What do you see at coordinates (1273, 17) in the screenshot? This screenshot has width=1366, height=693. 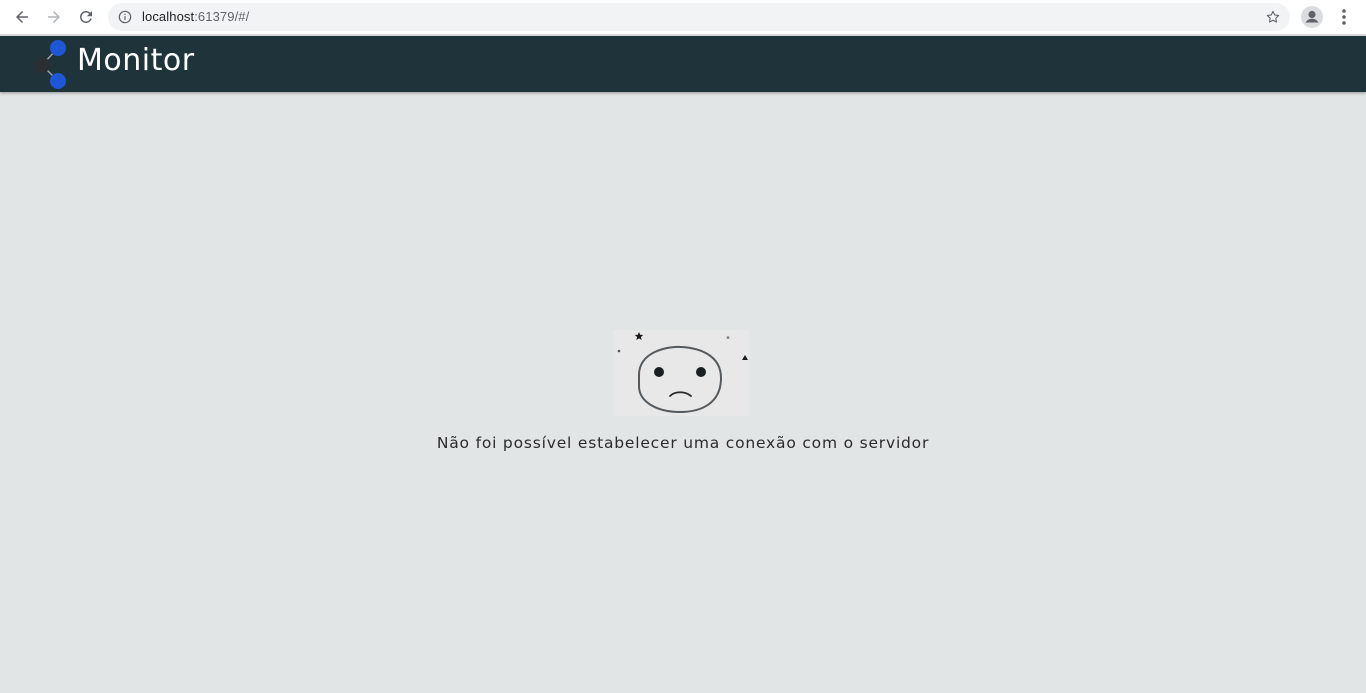 I see `star-icon` at bounding box center [1273, 17].